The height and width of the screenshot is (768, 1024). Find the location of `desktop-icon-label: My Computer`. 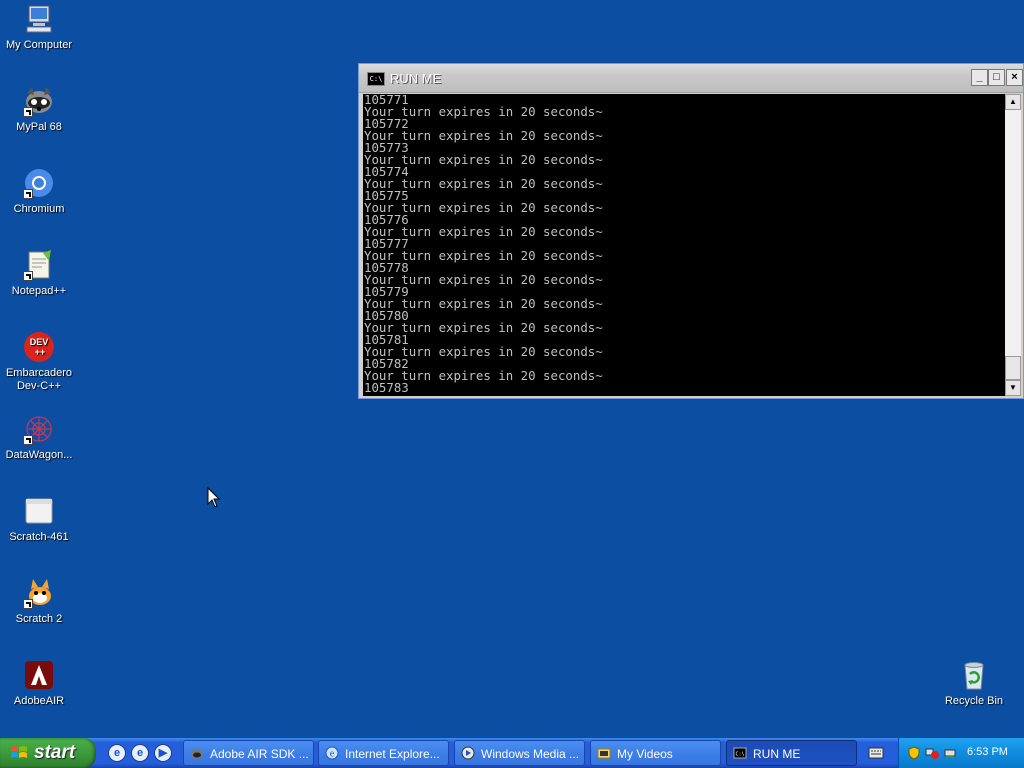

desktop-icon-label: My Computer is located at coordinates (39, 45).